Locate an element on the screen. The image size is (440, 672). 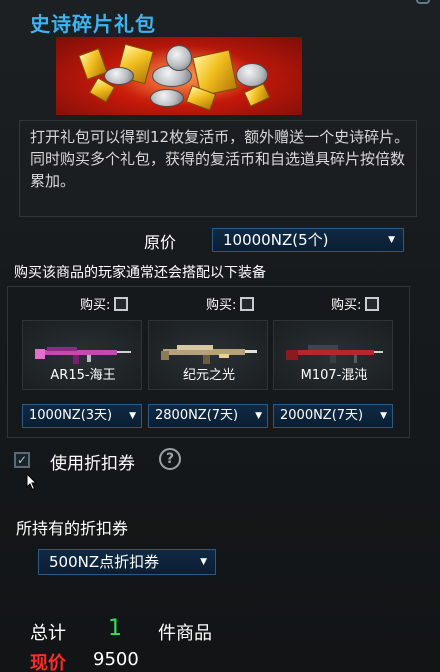
panel-corner-decoration is located at coordinates (423, 2).